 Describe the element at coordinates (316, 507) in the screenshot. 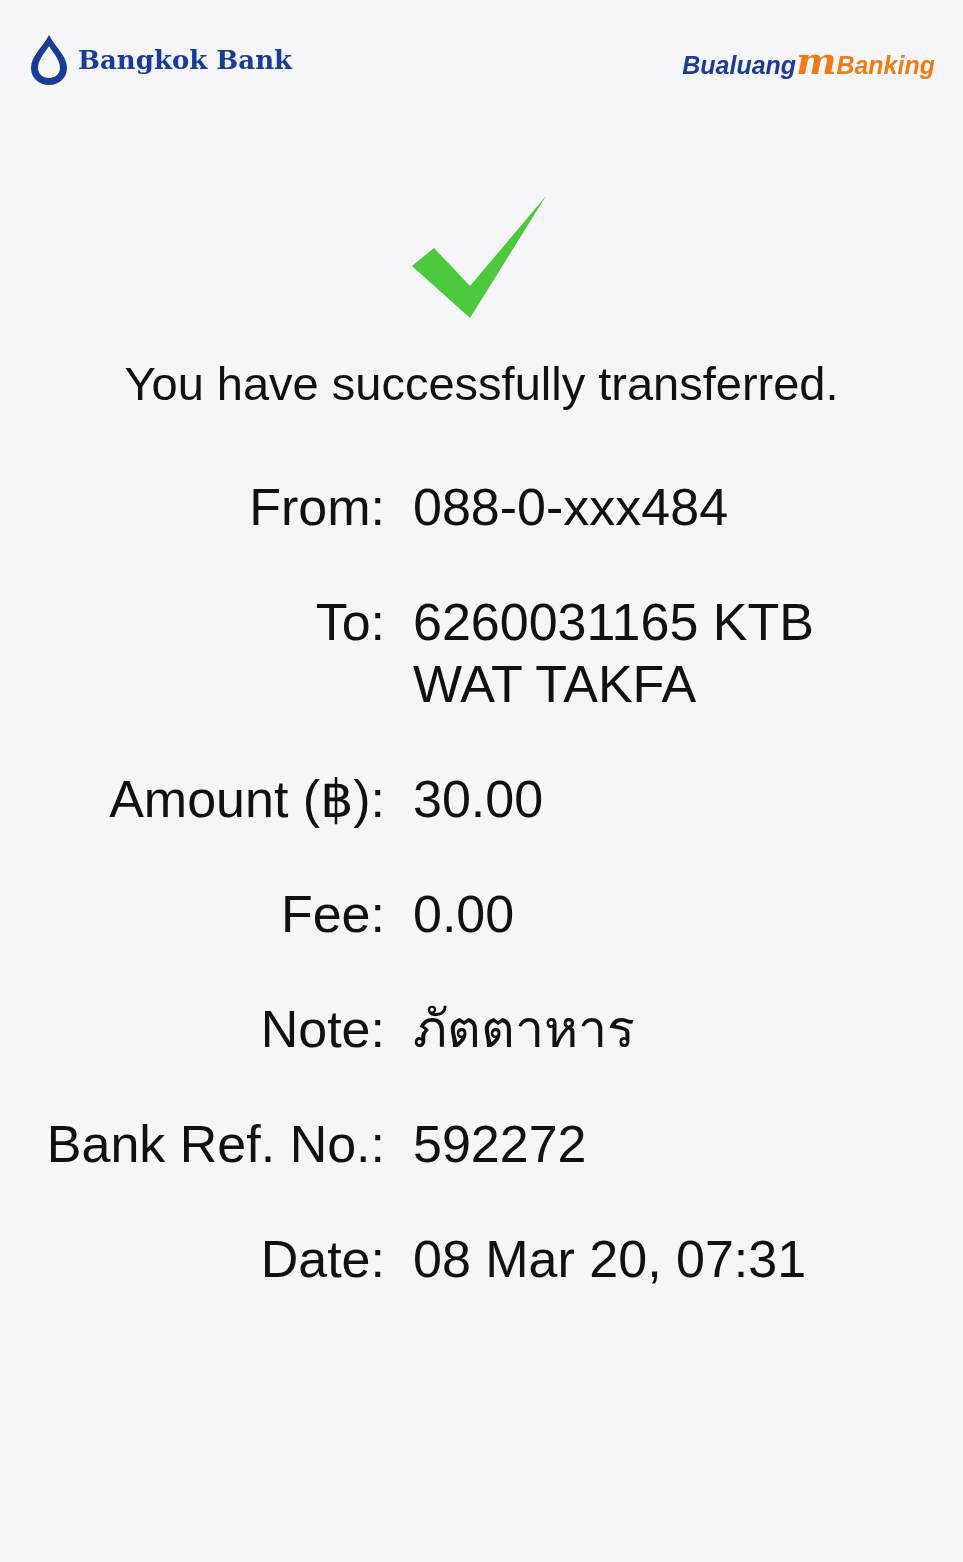

I see `detail-label: From:` at that location.